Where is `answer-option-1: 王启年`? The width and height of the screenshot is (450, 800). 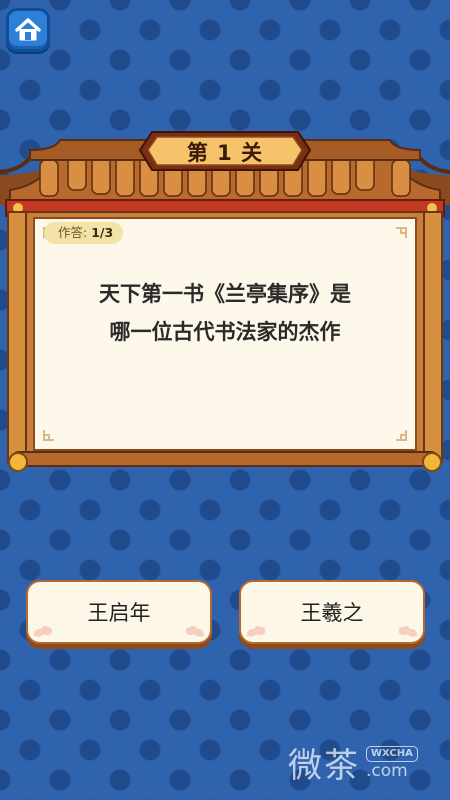 answer-option-1: 王启年 is located at coordinates (119, 612).